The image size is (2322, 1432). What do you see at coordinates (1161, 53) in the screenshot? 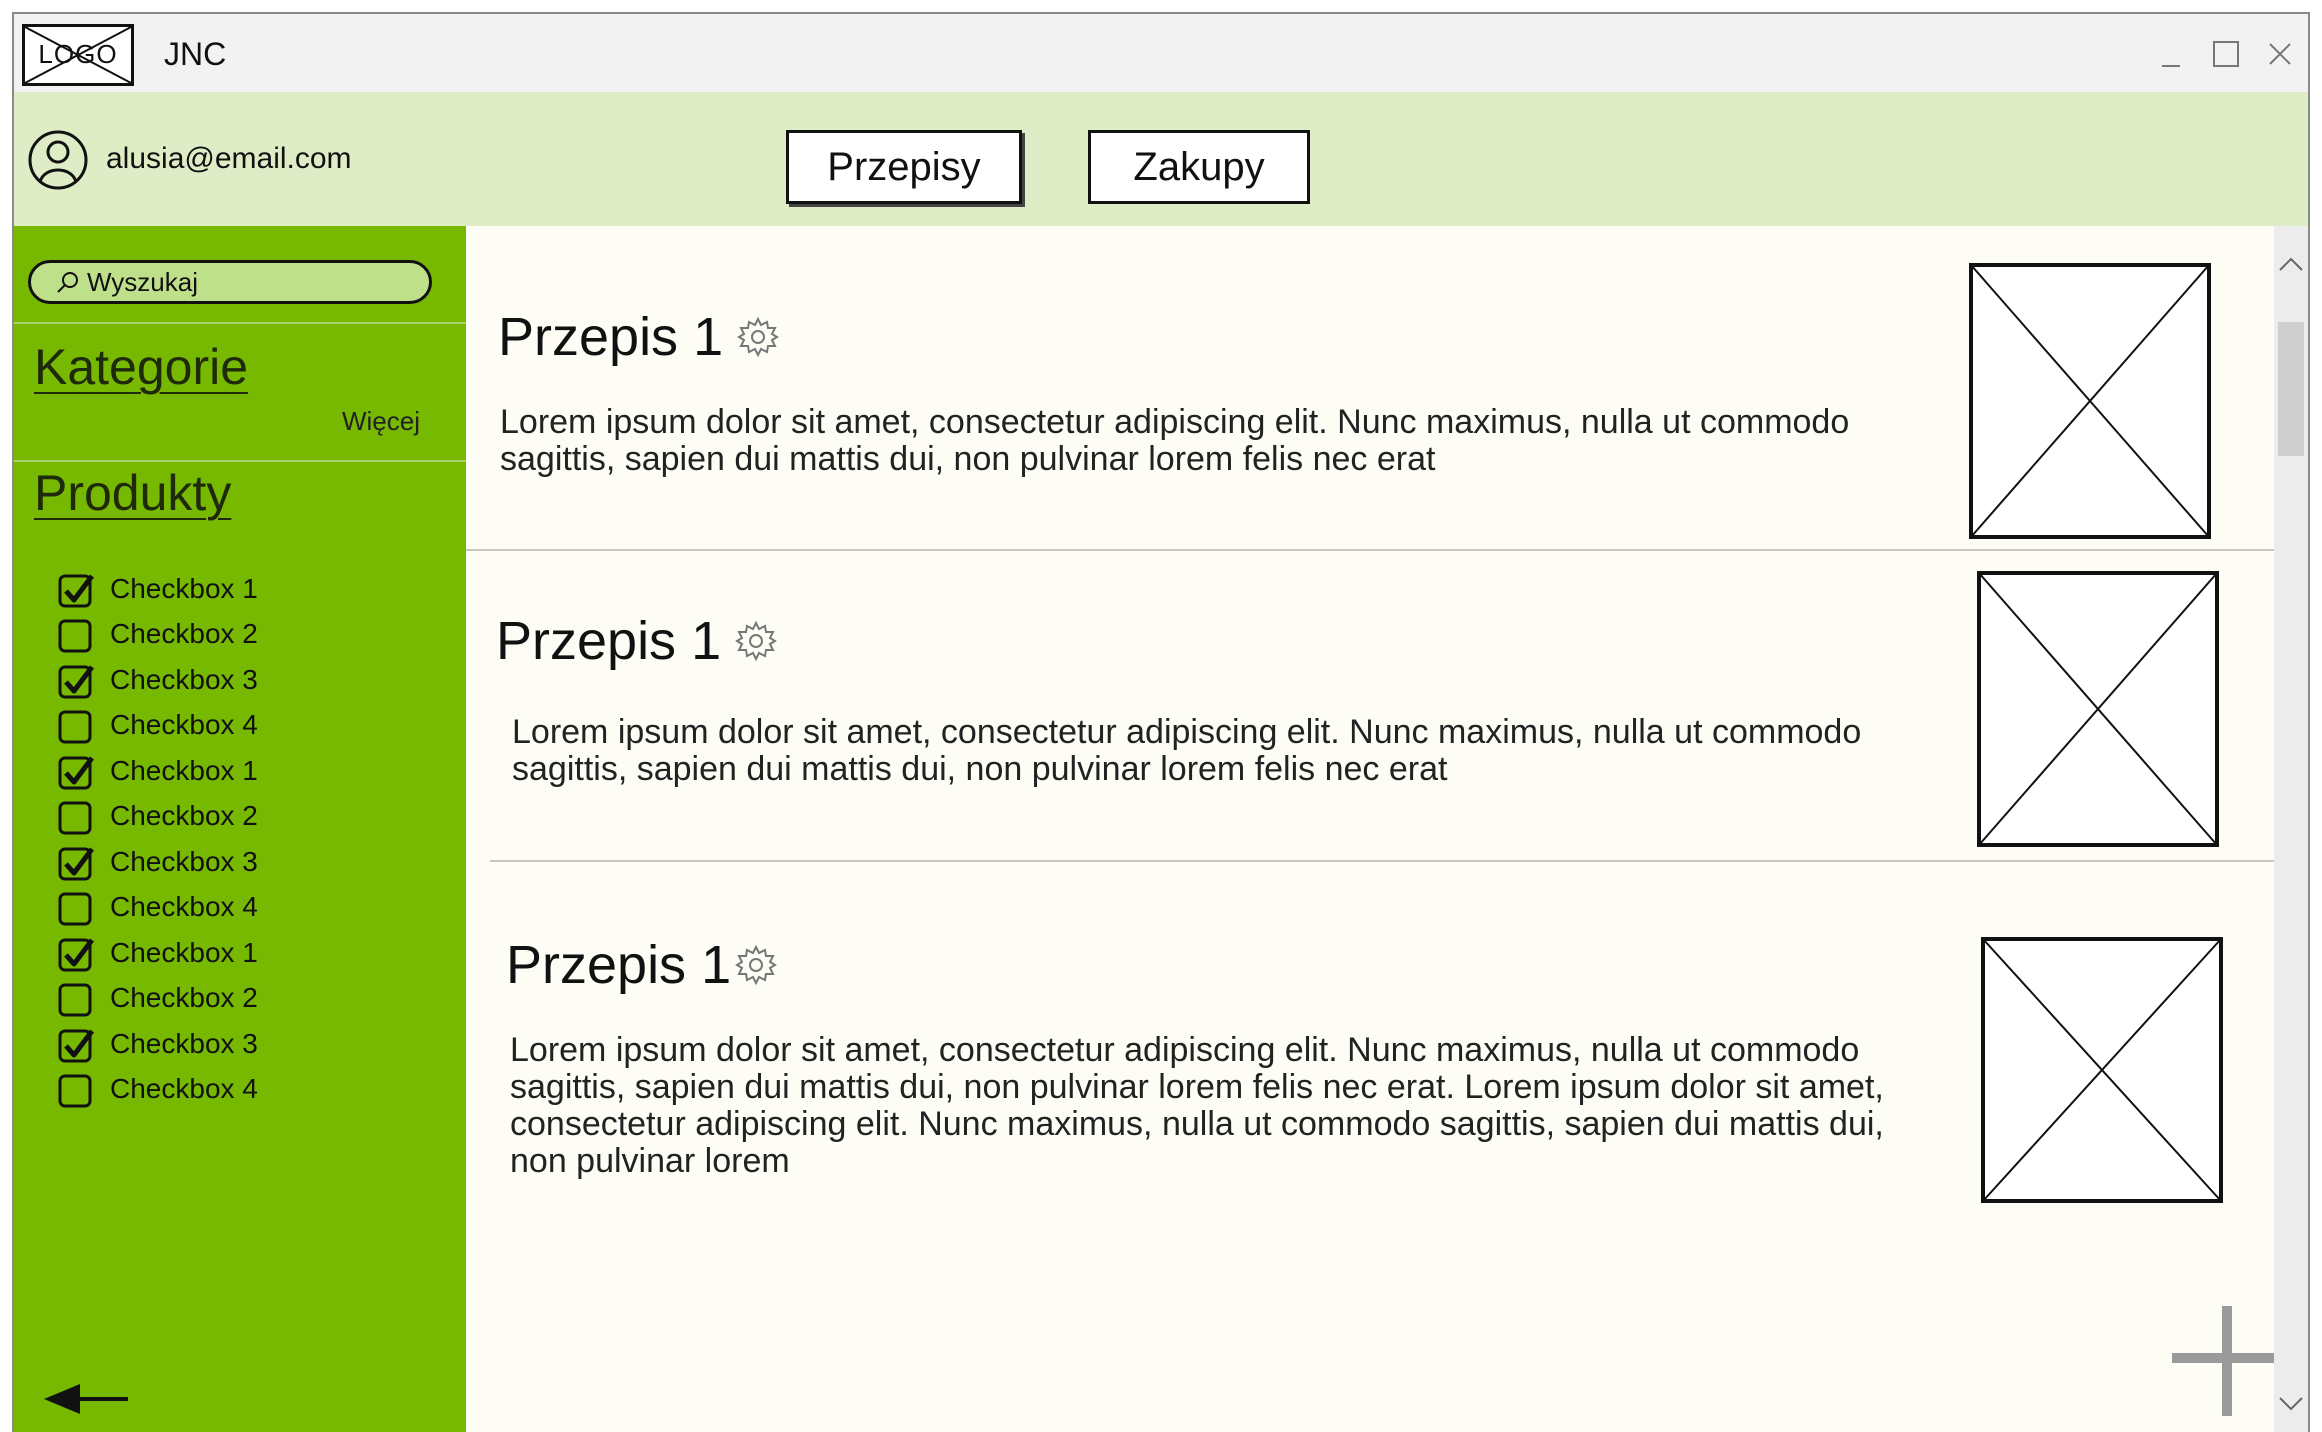
I see `title-bar: LOGO JNC` at bounding box center [1161, 53].